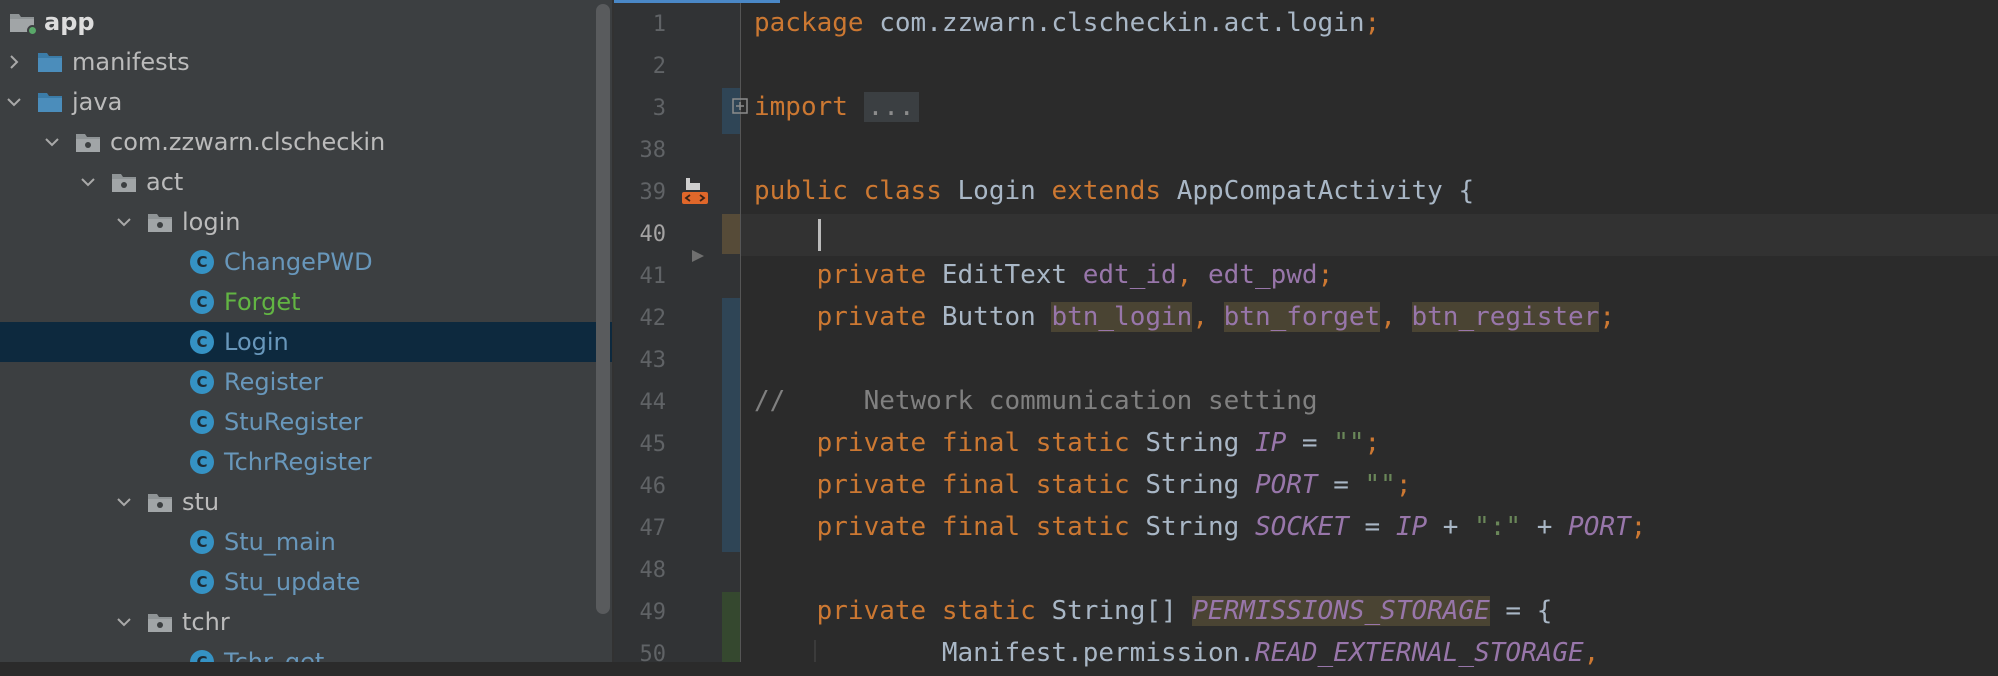 This screenshot has width=1998, height=676. I want to click on tree-item-act: act, so click(306, 182).